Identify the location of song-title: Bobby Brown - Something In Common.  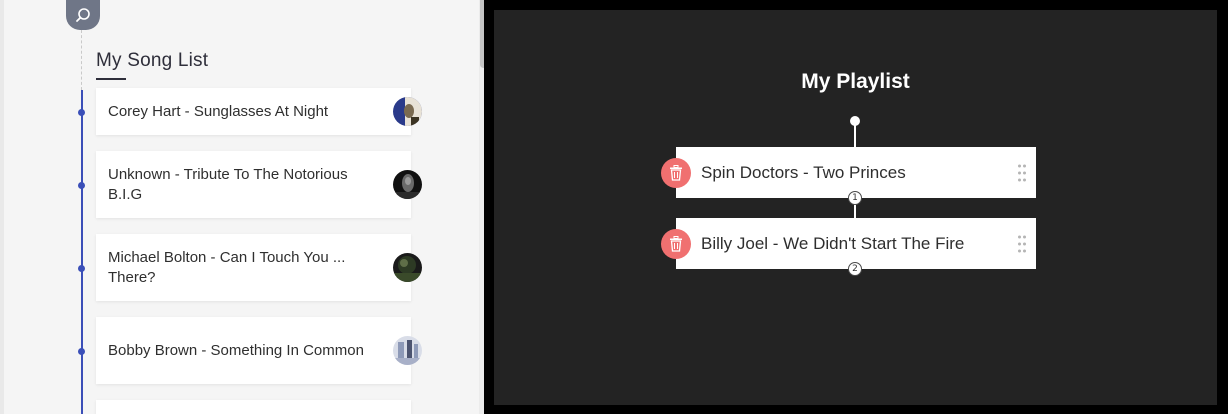
(236, 350).